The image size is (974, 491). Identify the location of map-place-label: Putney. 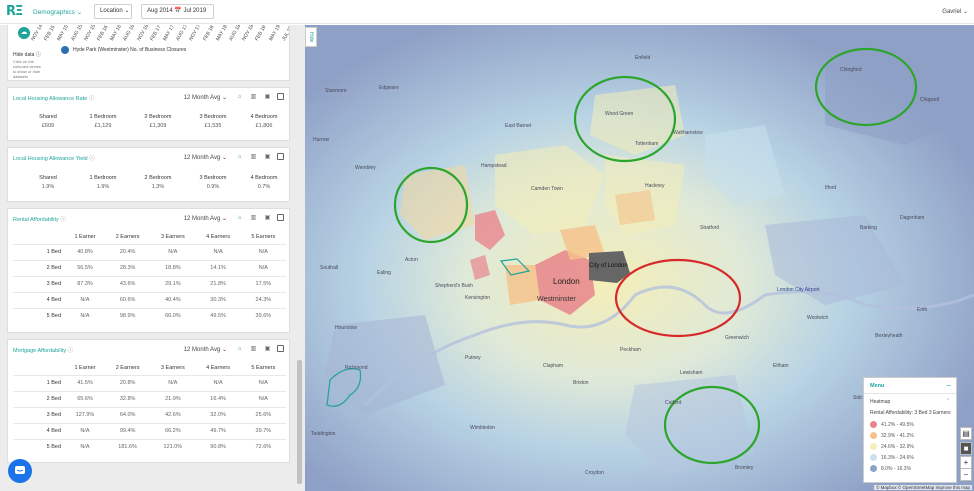
(473, 358).